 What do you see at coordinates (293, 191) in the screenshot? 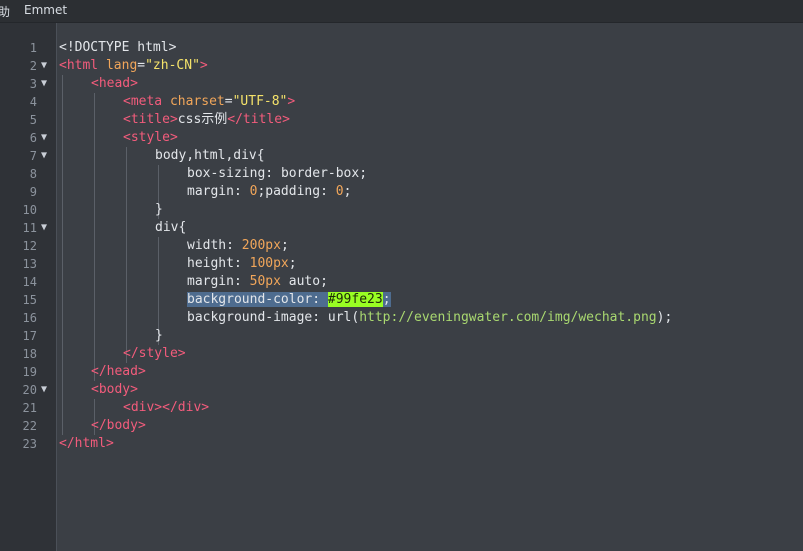
I see `code-token: padding` at bounding box center [293, 191].